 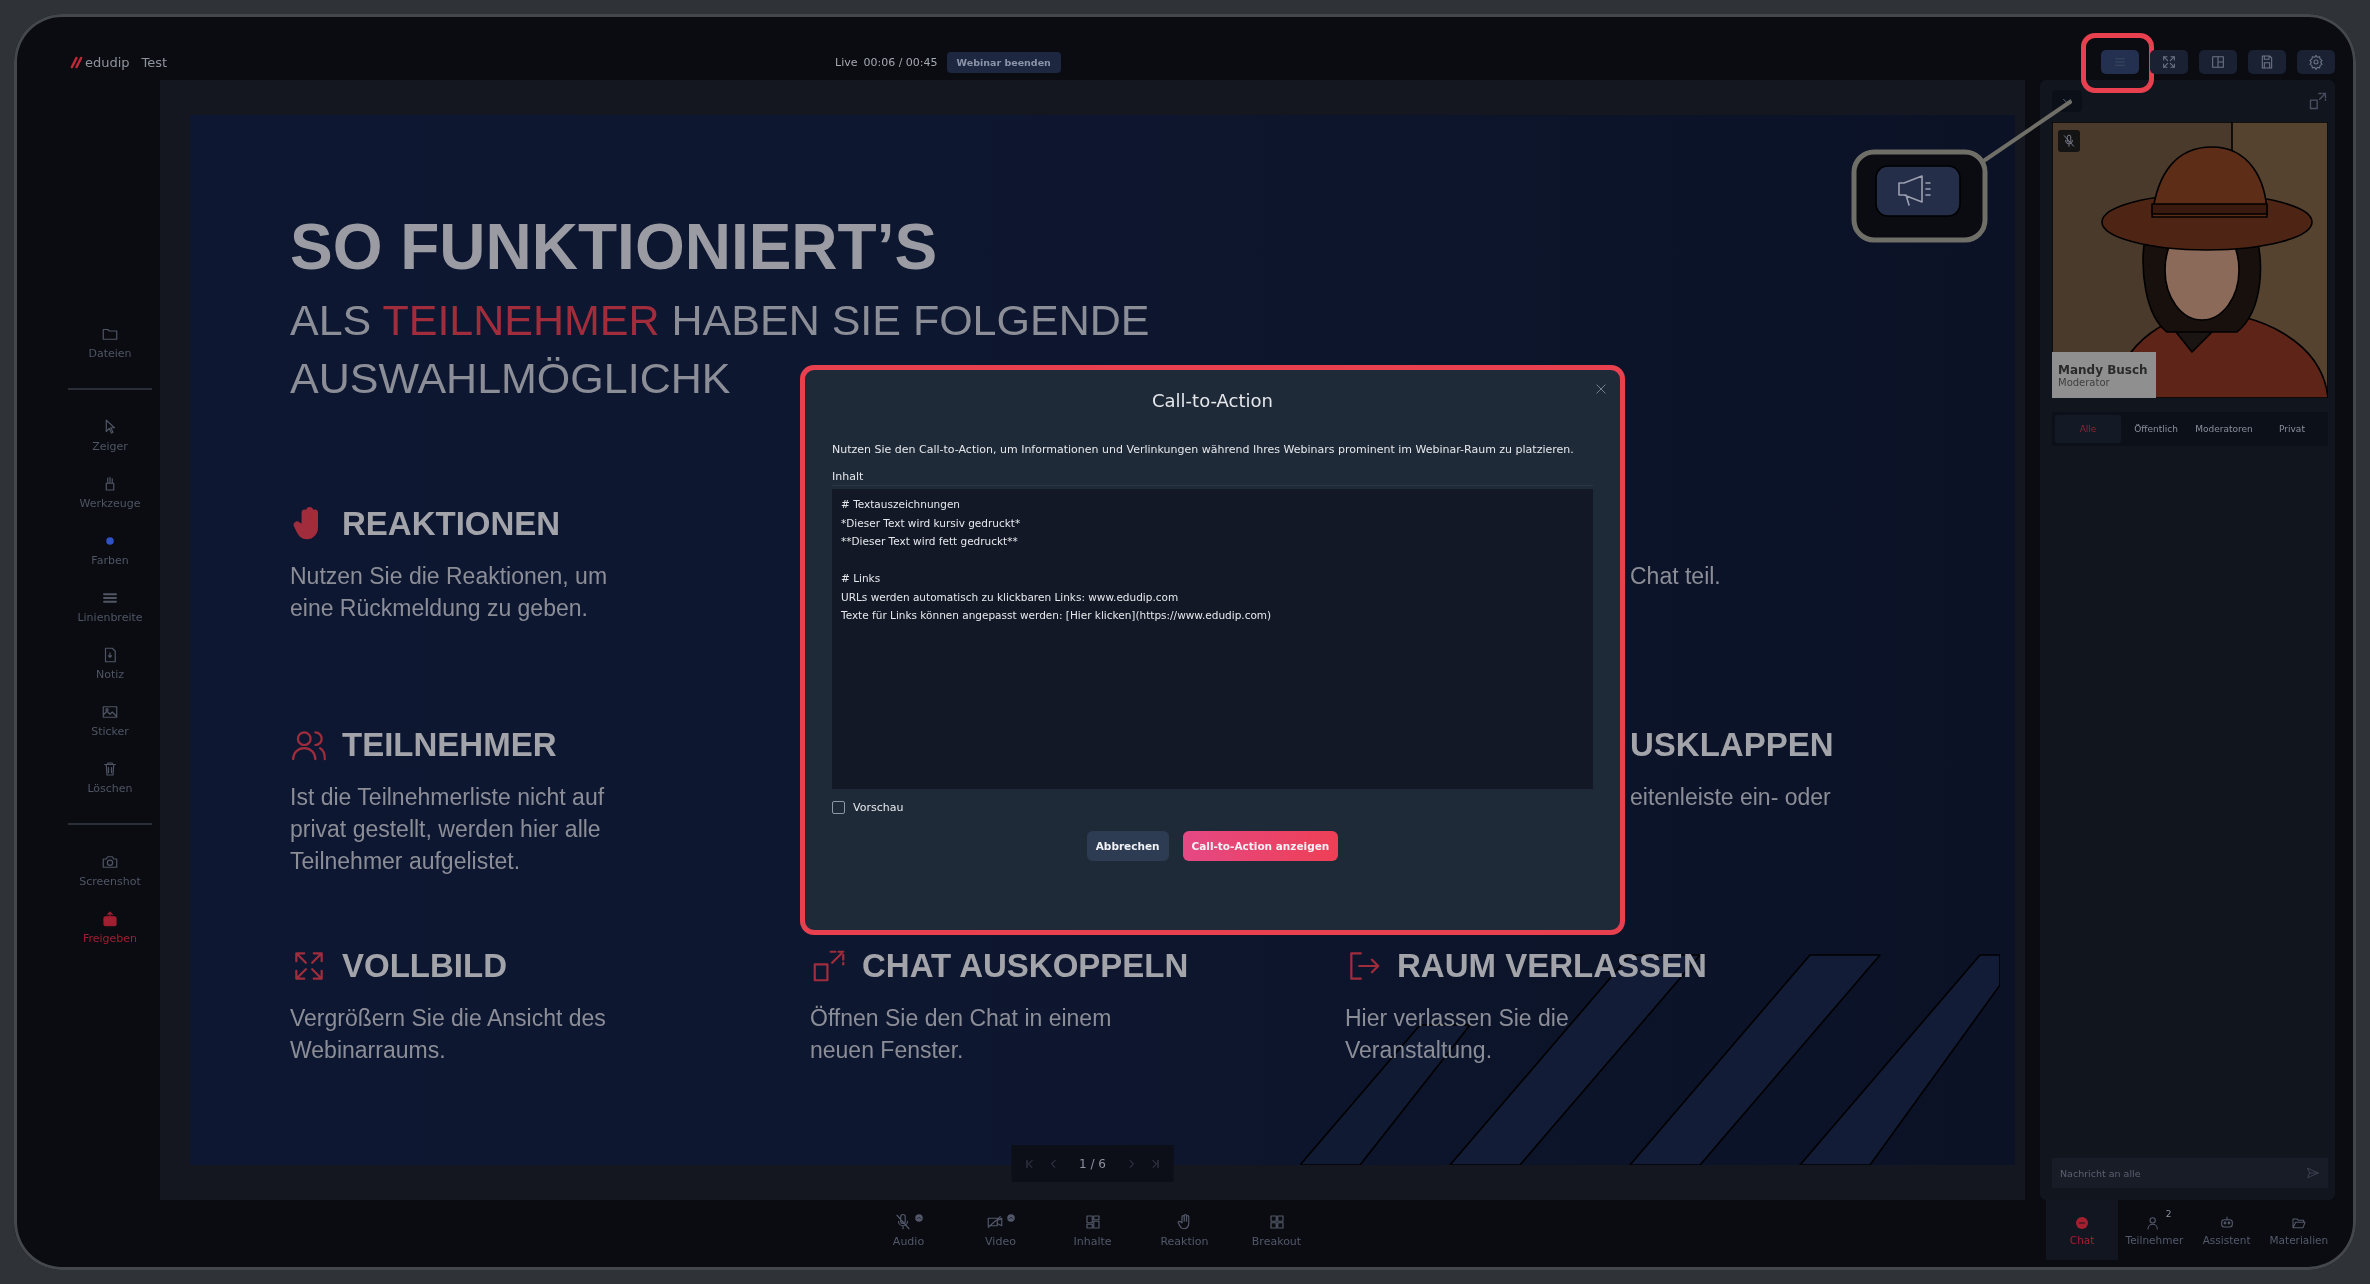 I want to click on live-status: Live, so click(x=846, y=62).